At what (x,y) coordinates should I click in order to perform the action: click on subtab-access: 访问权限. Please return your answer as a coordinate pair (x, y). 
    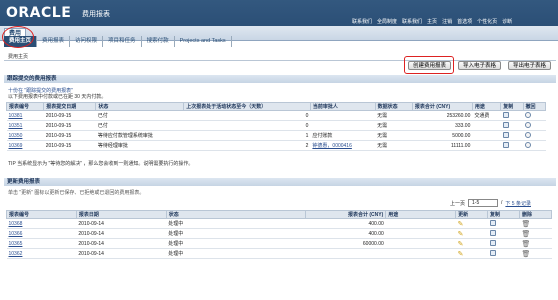
    Looking at the image, I should click on (87, 41).